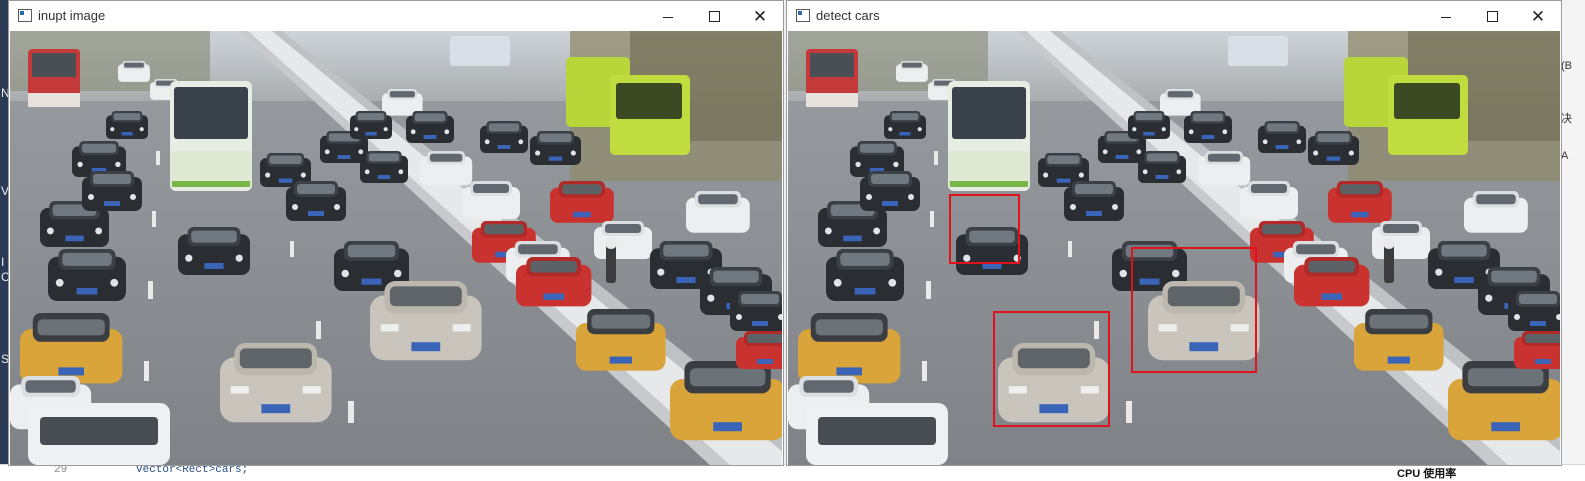 The width and height of the screenshot is (1585, 481). I want to click on window-titlebar: detect cars ✕, so click(1174, 16).